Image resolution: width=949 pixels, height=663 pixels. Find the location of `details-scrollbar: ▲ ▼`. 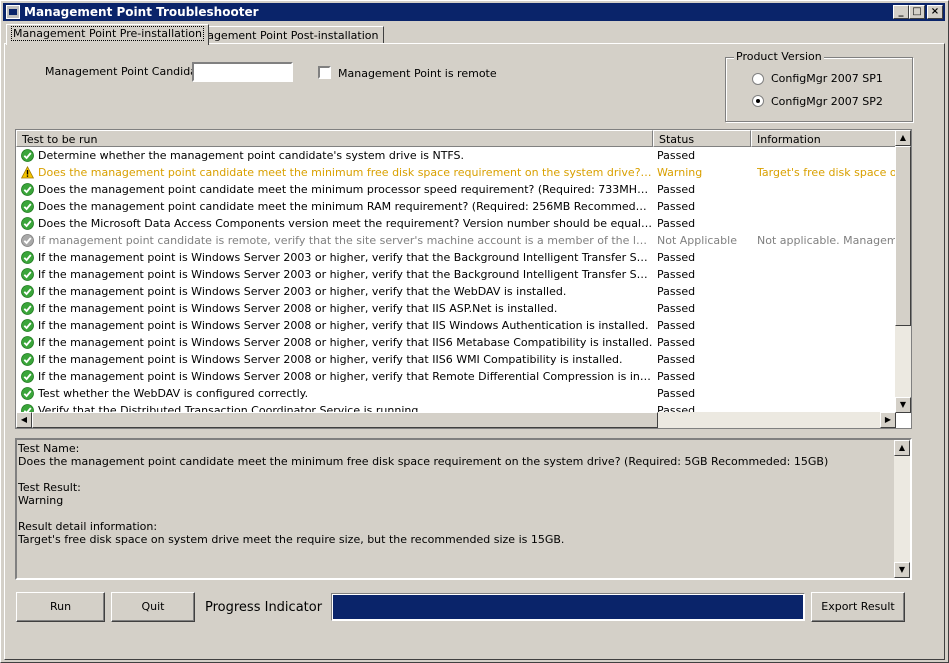

details-scrollbar: ▲ ▼ is located at coordinates (902, 509).